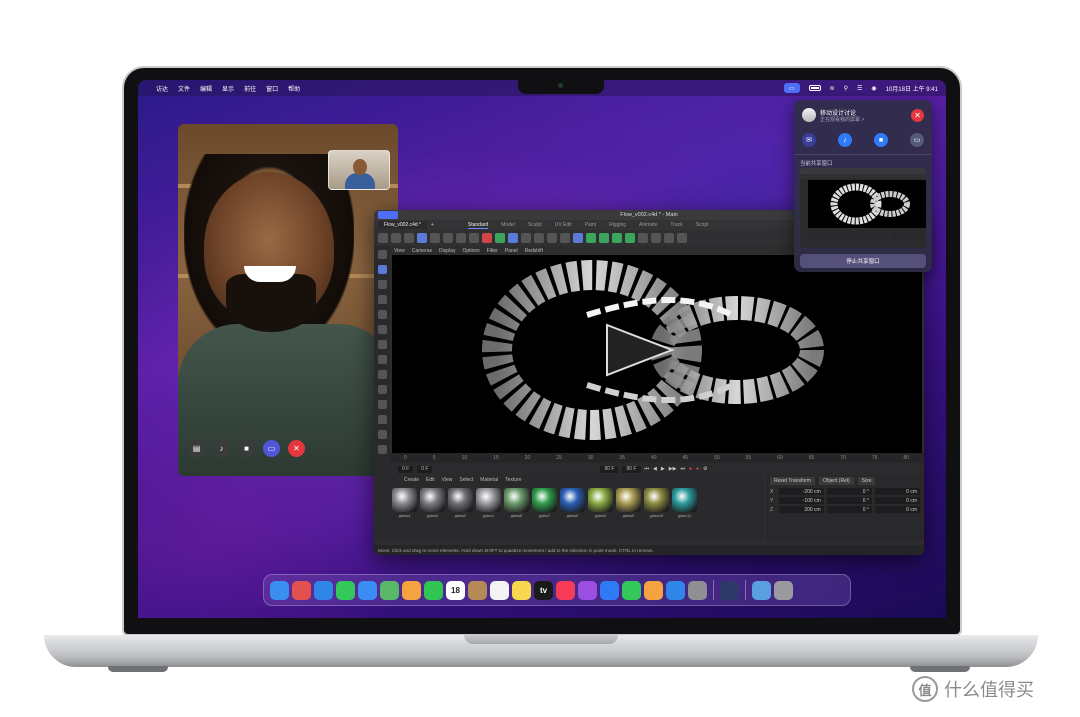 This screenshot has height=717, width=1080. I want to click on first-frame-icon: ⏮, so click(647, 469).